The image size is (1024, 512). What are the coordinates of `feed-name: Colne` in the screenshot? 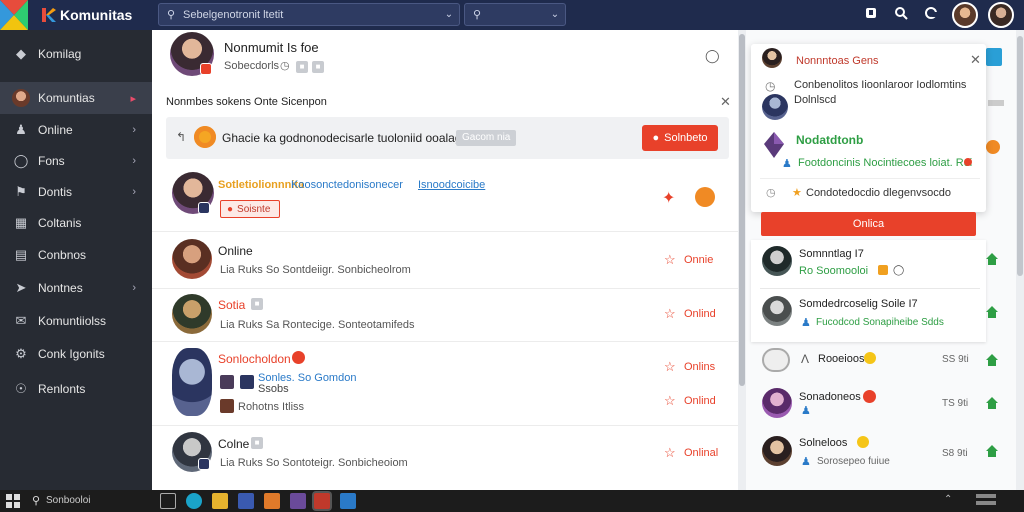 It's located at (233, 444).